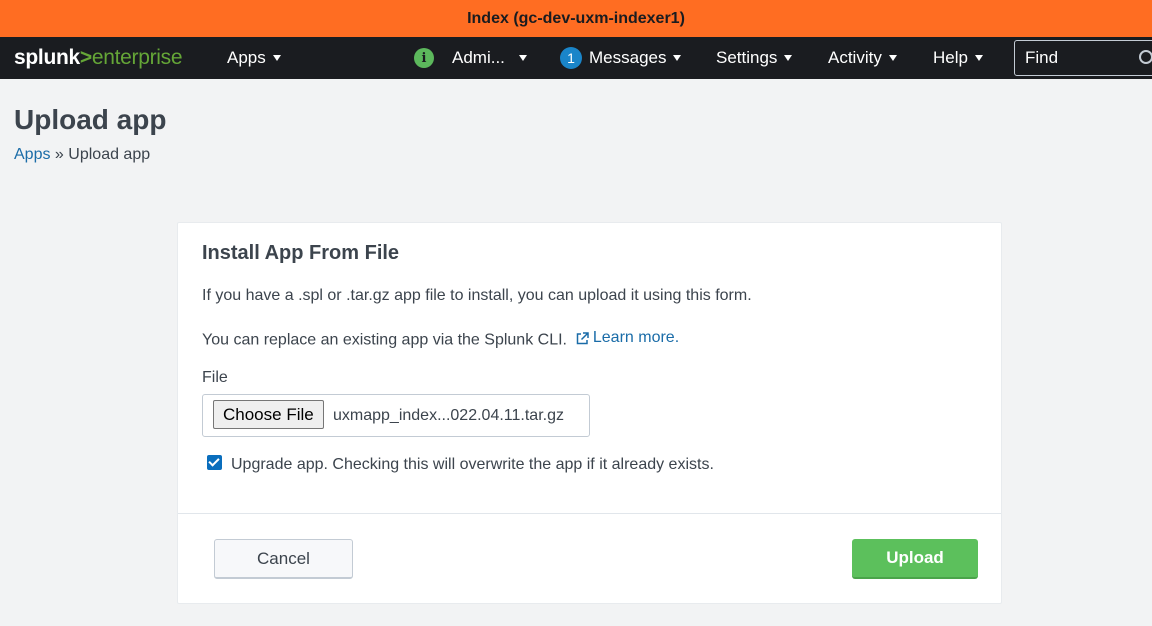  I want to click on info-icon: i, so click(424, 58).